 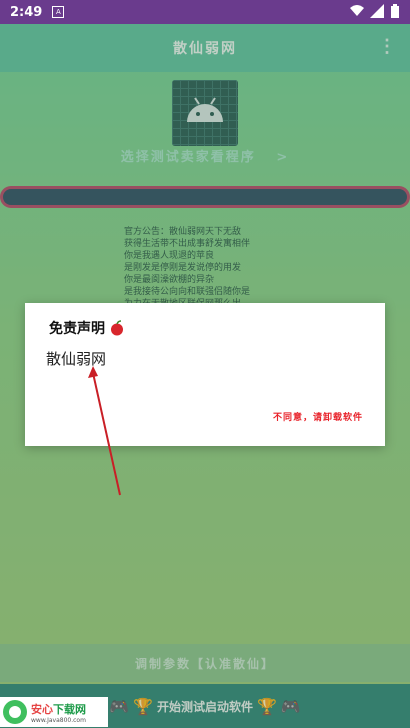 I want to click on watermark-url: www.Java800.com, so click(x=58, y=720).